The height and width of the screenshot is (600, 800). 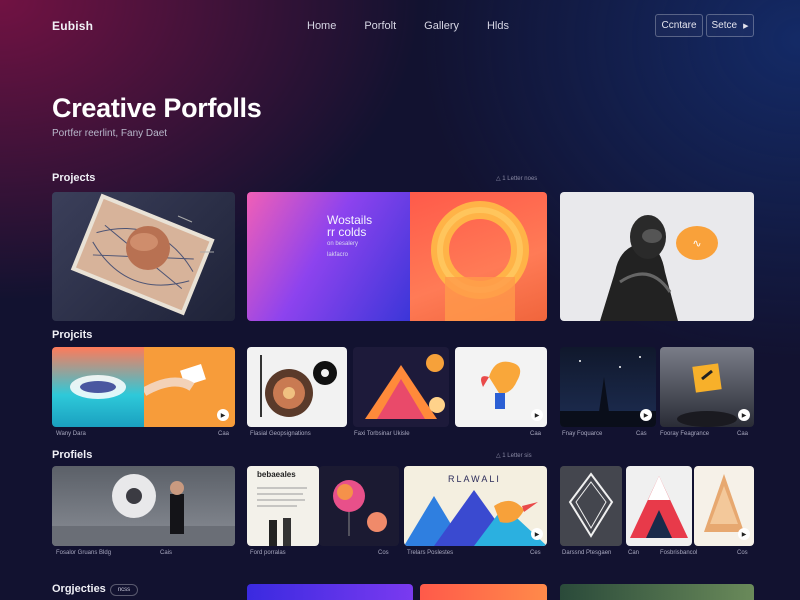 I want to click on project-card-6-caption: Fooray Feagrance, so click(x=685, y=434).